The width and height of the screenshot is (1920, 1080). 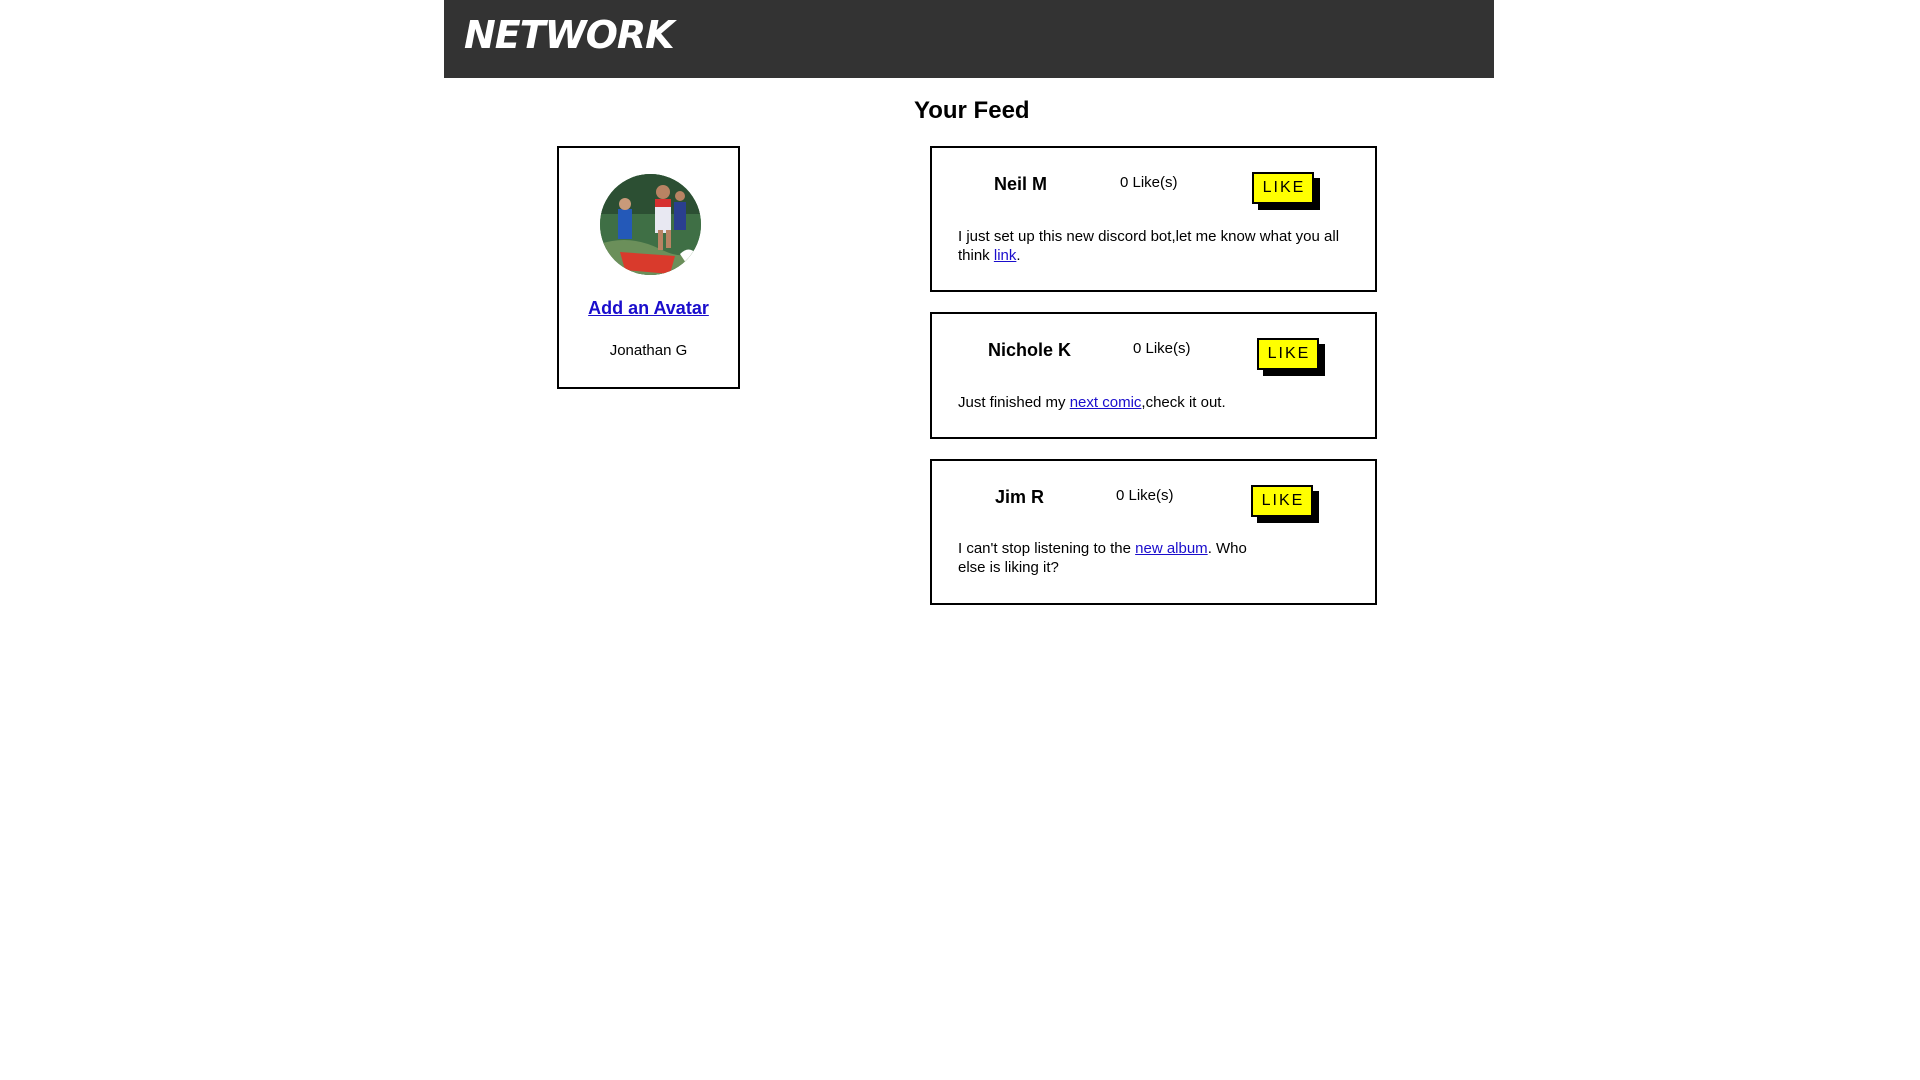 I want to click on top-header: NETWORK, so click(x=969, y=39).